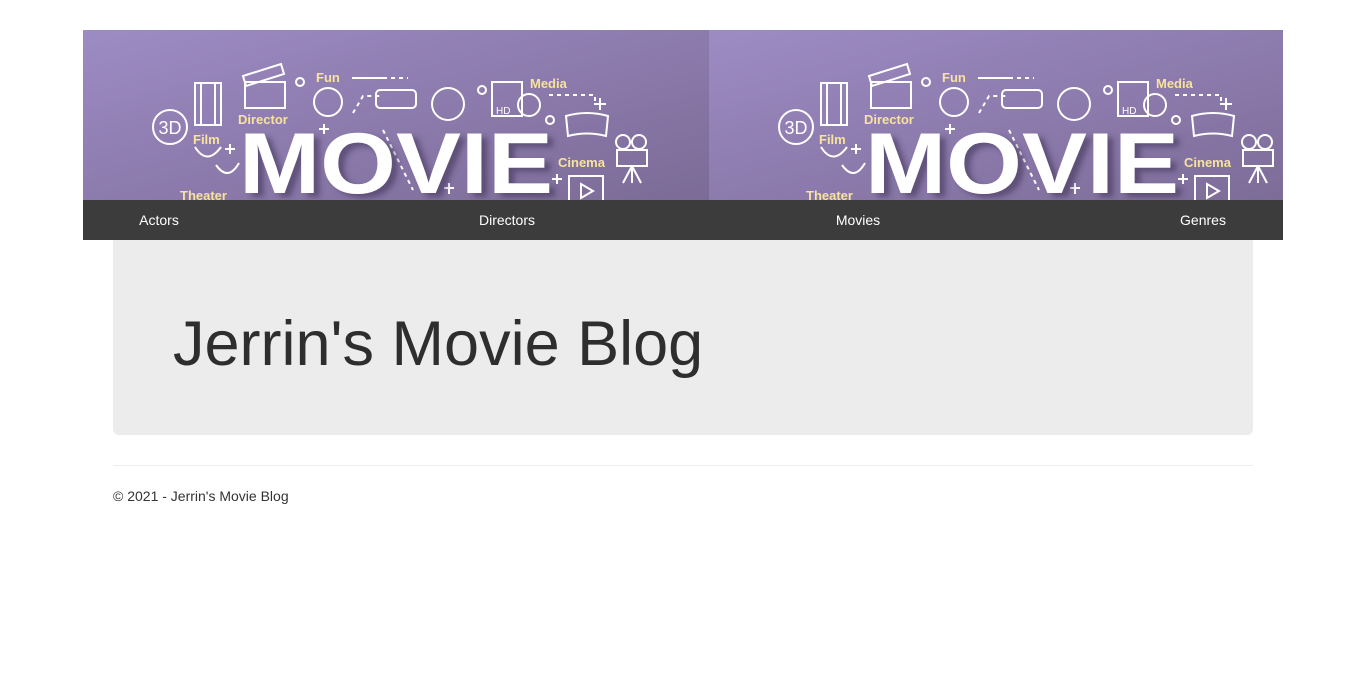 The image size is (1366, 693). I want to click on nav-item-genres: Genres, so click(1203, 220).